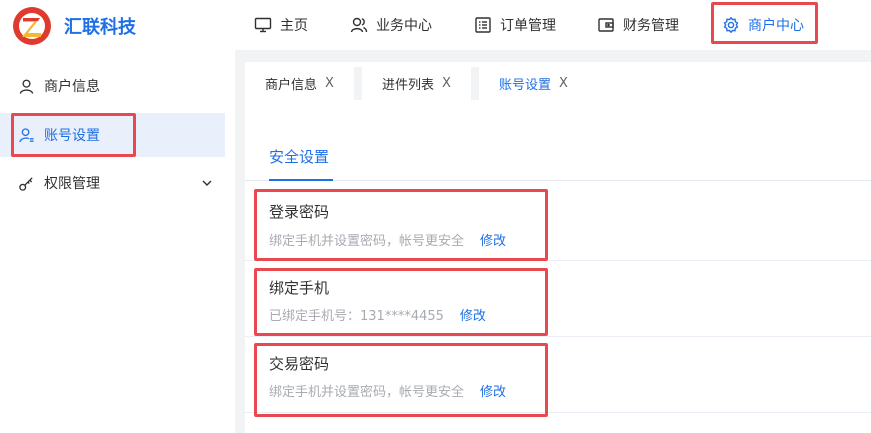  What do you see at coordinates (764, 23) in the screenshot?
I see `highlight-box-nav` at bounding box center [764, 23].